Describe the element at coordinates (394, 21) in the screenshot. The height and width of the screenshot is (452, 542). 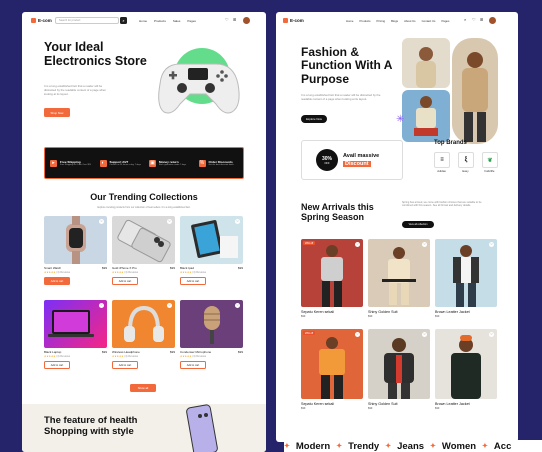
I see `menu-item: Blogs` at that location.